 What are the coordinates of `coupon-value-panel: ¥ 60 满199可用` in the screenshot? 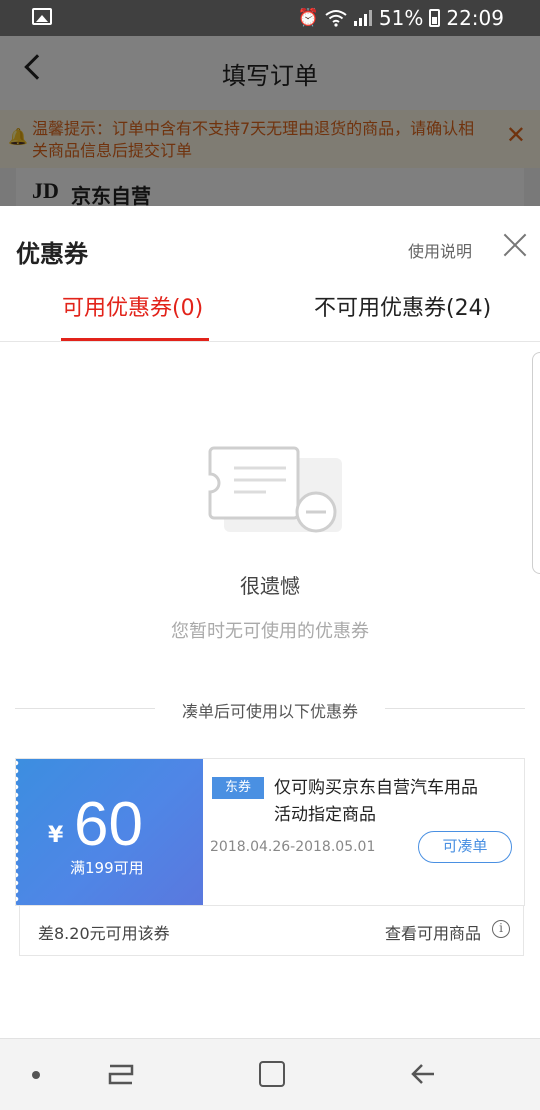 It's located at (109, 832).